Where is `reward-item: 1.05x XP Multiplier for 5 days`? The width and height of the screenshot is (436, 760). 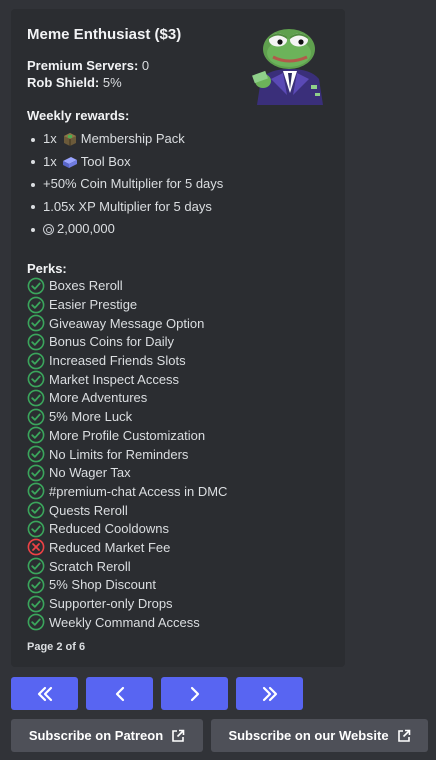 reward-item: 1.05x XP Multiplier for 5 days is located at coordinates (178, 207).